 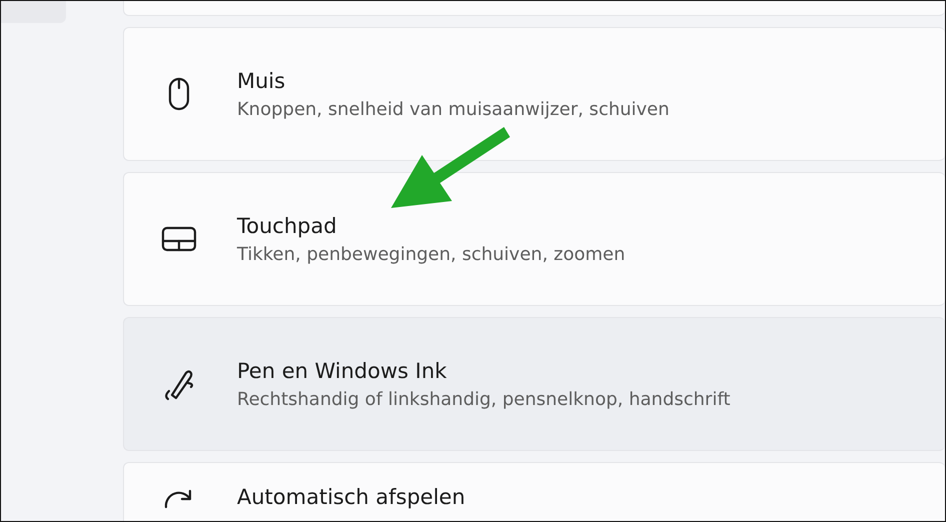 What do you see at coordinates (483, 399) in the screenshot?
I see `setting-description: Rechtshandig of linkshandig, pensnelknop, handschrift` at bounding box center [483, 399].